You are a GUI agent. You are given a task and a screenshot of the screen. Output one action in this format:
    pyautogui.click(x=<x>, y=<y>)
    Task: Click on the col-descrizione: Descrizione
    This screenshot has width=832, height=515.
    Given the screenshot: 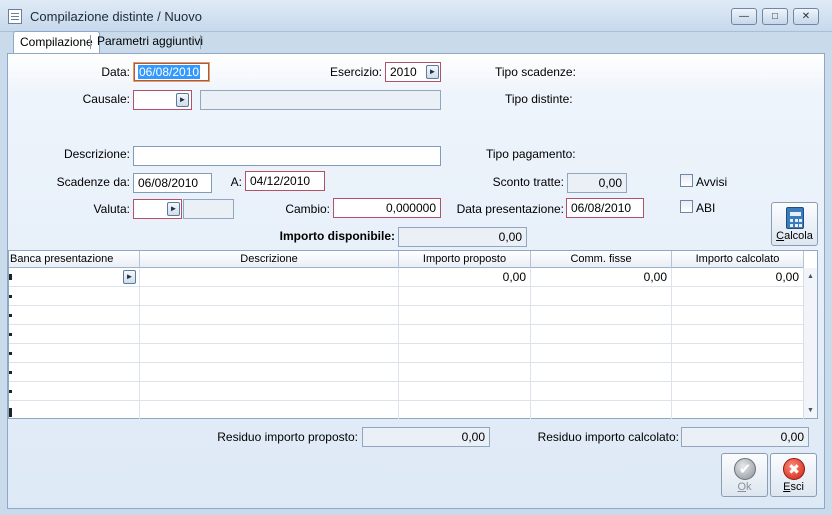 What is the action you would take?
    pyautogui.click(x=269, y=259)
    